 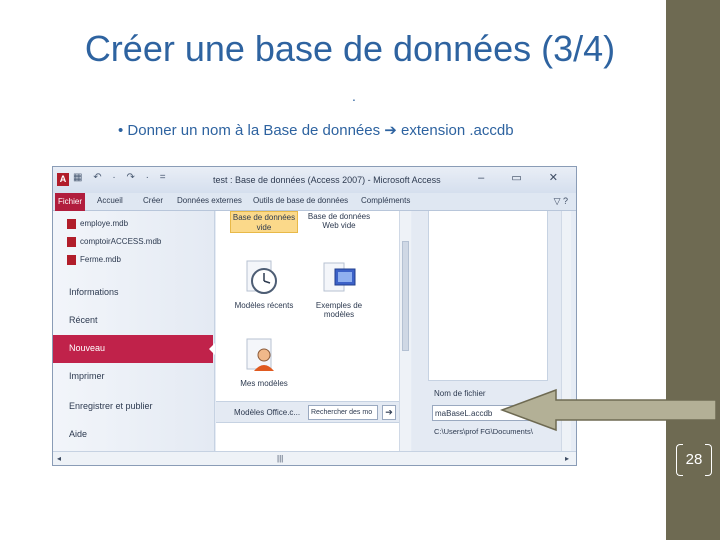 What do you see at coordinates (121, 177) in the screenshot?
I see `quick-access-toolbar: ▦ ↶ · ↷ · =` at bounding box center [121, 177].